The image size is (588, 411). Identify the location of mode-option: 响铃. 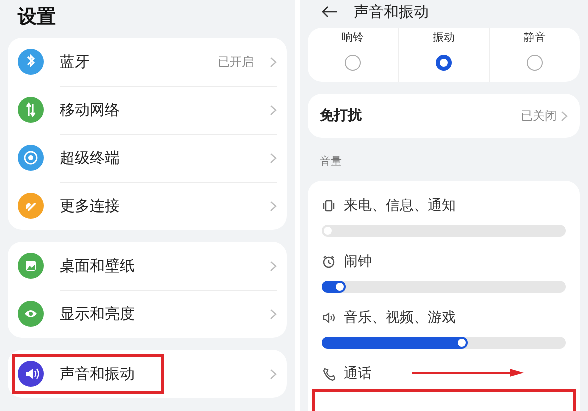
(353, 55).